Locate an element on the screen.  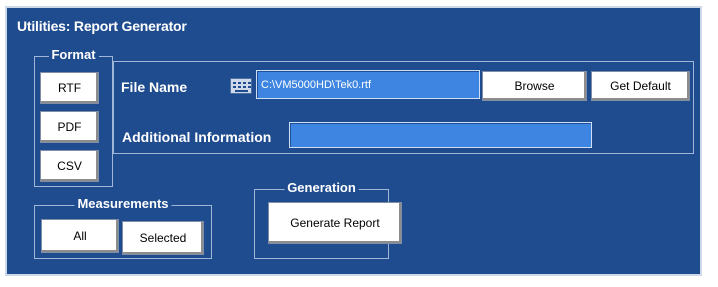
keyboard-icon is located at coordinates (241, 86).